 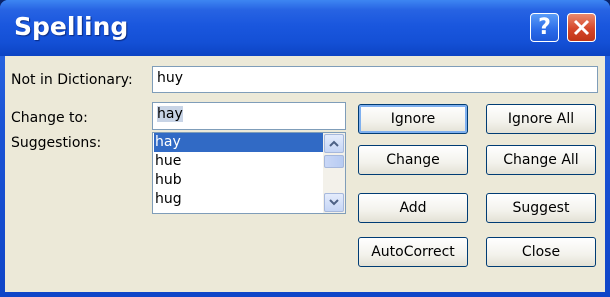 What do you see at coordinates (238, 161) in the screenshot?
I see `list-item: hue` at bounding box center [238, 161].